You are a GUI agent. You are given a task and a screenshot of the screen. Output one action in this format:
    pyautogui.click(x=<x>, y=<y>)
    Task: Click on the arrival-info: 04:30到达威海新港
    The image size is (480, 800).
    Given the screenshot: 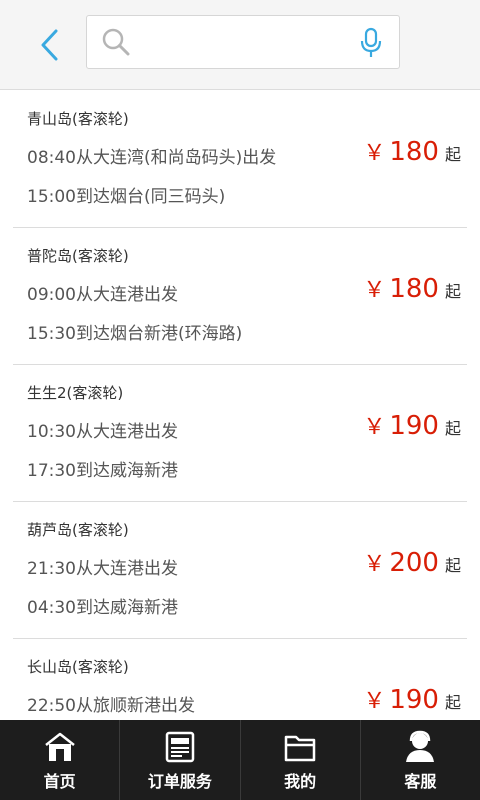 What is the action you would take?
    pyautogui.click(x=102, y=608)
    